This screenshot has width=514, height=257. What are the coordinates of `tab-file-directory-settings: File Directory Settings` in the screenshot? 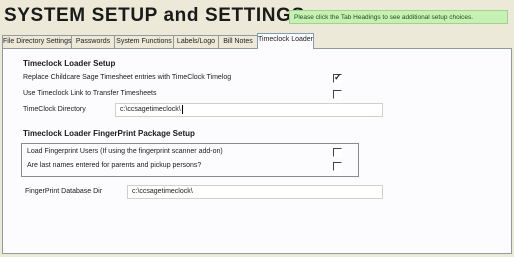 It's located at (37, 41).